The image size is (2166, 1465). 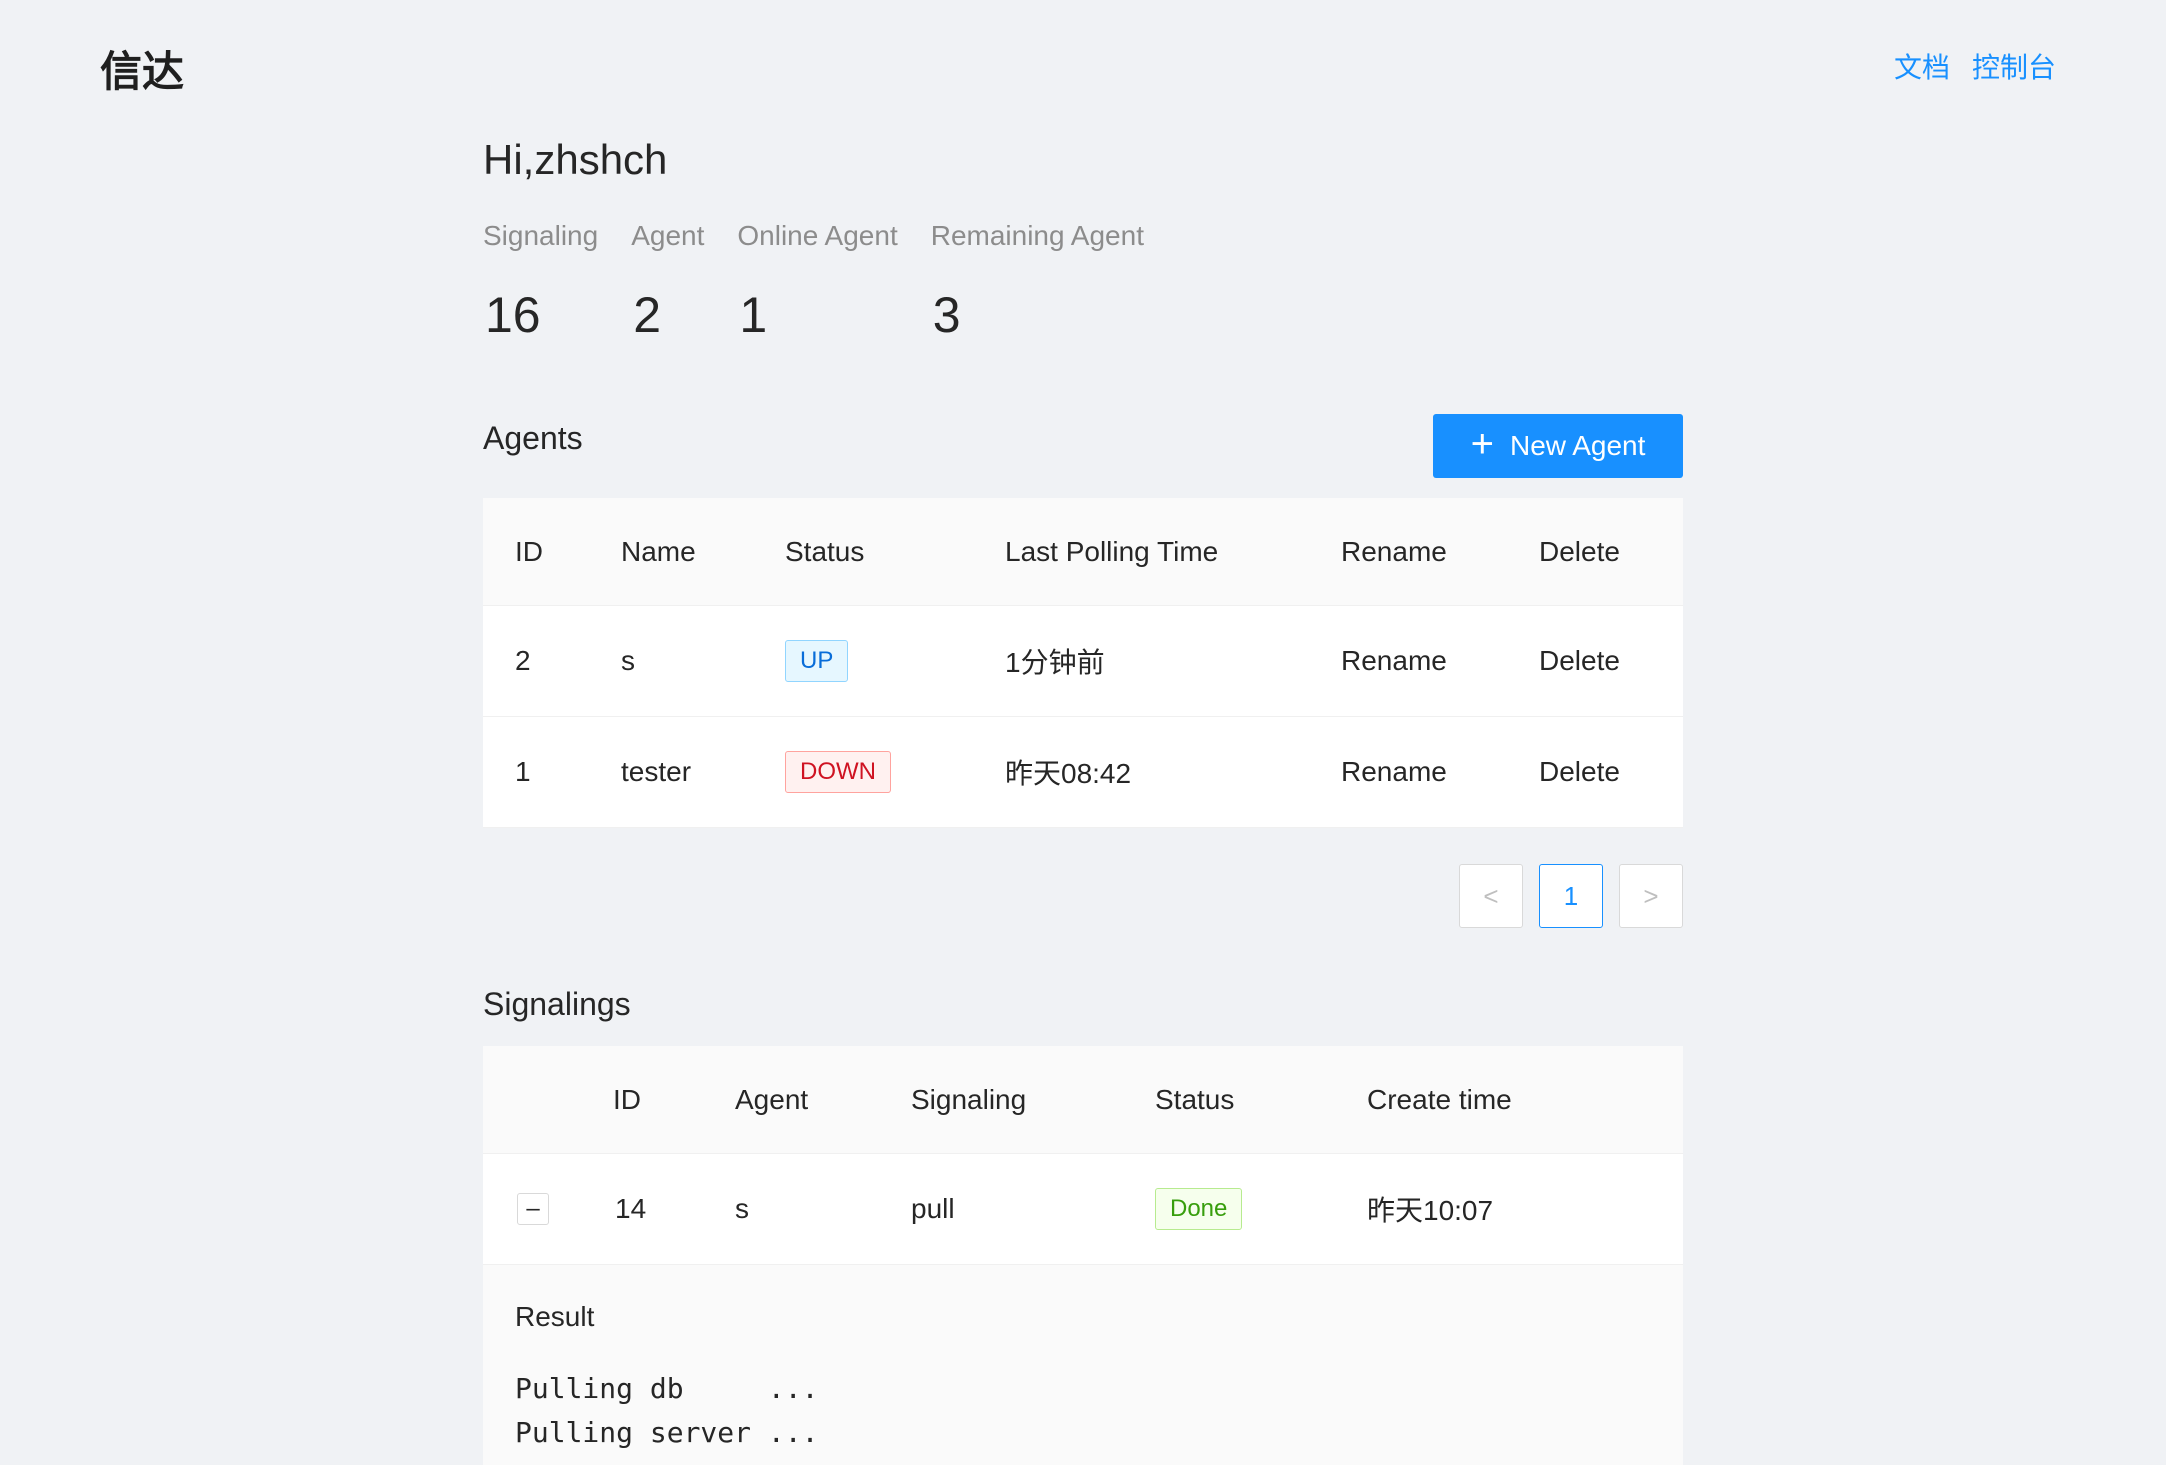 What do you see at coordinates (628, 660) in the screenshot?
I see `agent-name: s` at bounding box center [628, 660].